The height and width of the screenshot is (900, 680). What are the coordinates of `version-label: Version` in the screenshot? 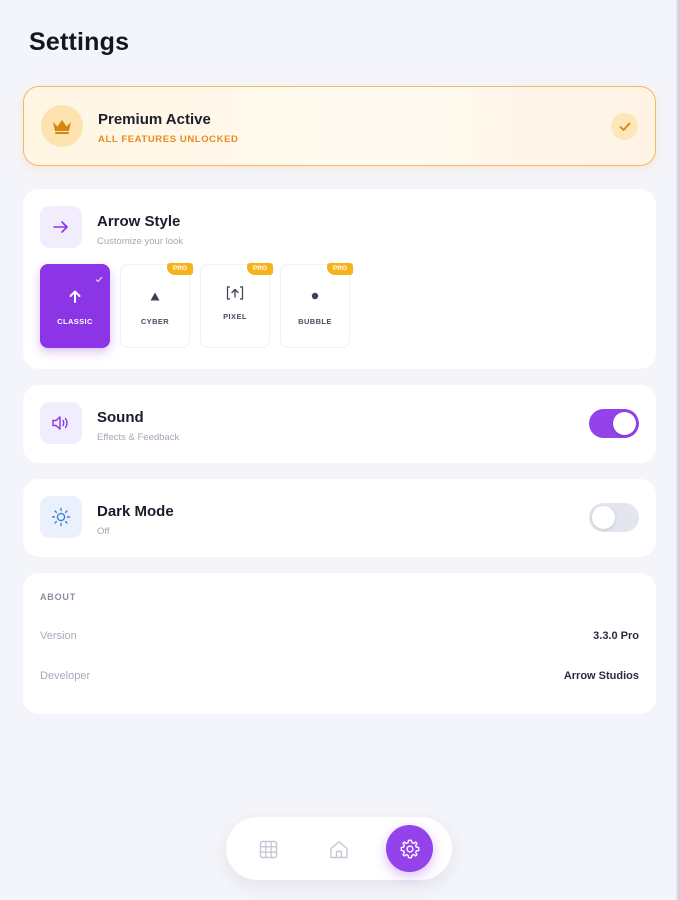 It's located at (58, 636).